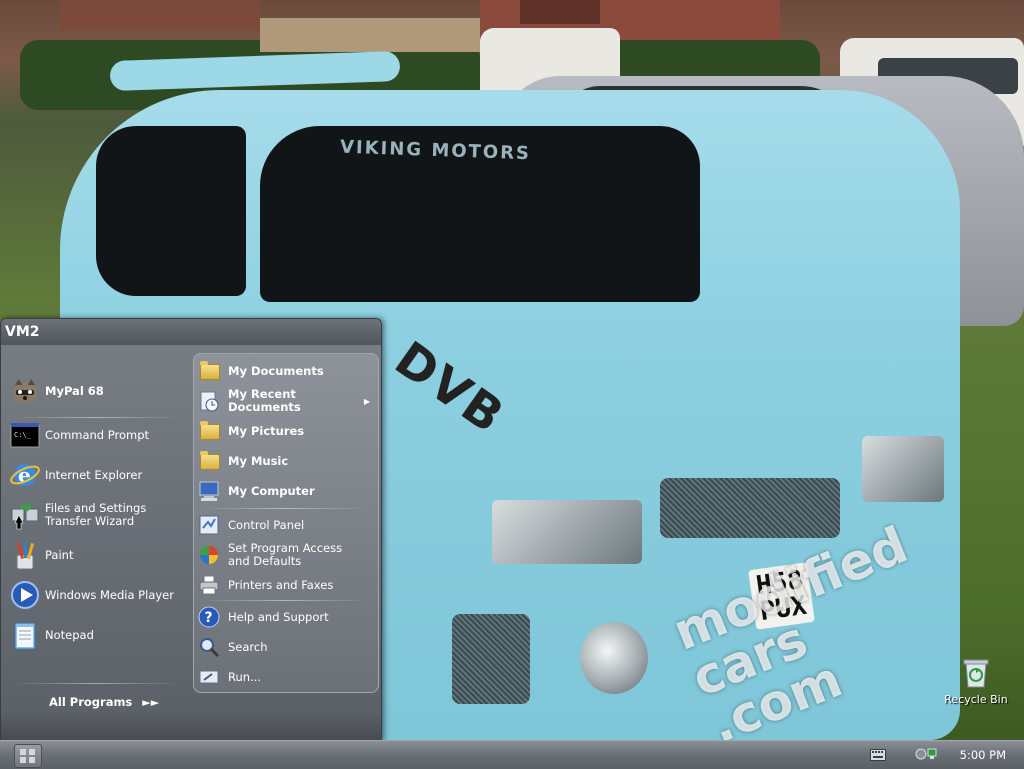 The image size is (1024, 769). I want to click on control-panel-icon, so click(209, 525).